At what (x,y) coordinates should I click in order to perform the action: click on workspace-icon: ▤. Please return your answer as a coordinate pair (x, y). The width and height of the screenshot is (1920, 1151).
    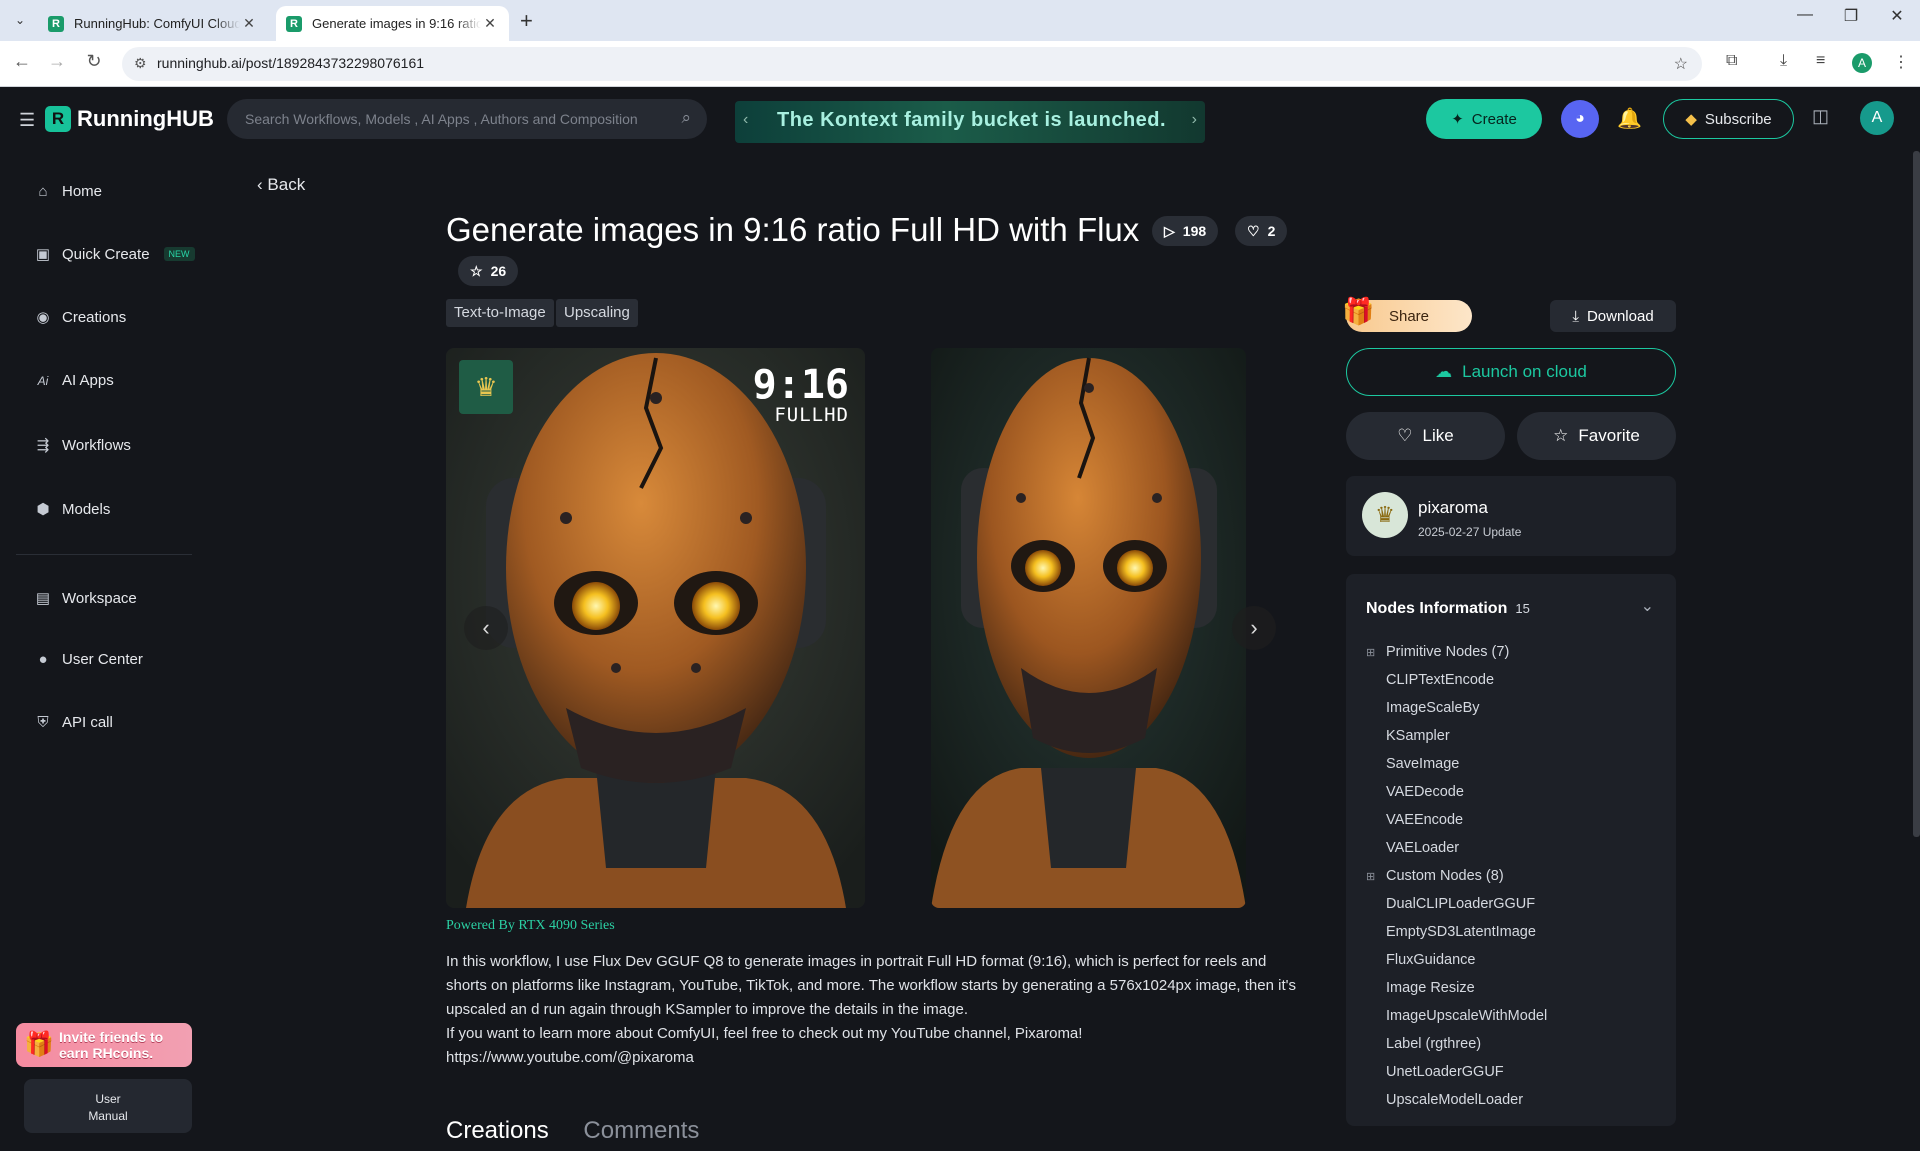
    Looking at the image, I should click on (43, 598).